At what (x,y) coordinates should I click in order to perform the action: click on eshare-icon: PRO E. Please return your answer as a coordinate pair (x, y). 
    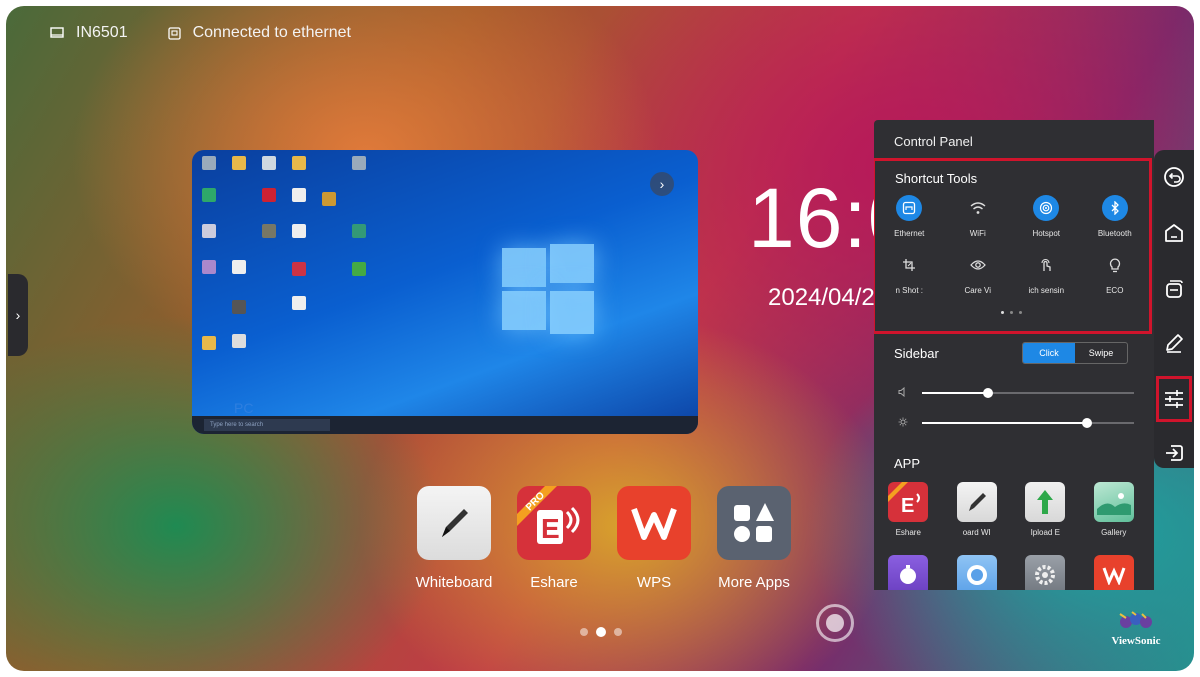
    Looking at the image, I should click on (554, 523).